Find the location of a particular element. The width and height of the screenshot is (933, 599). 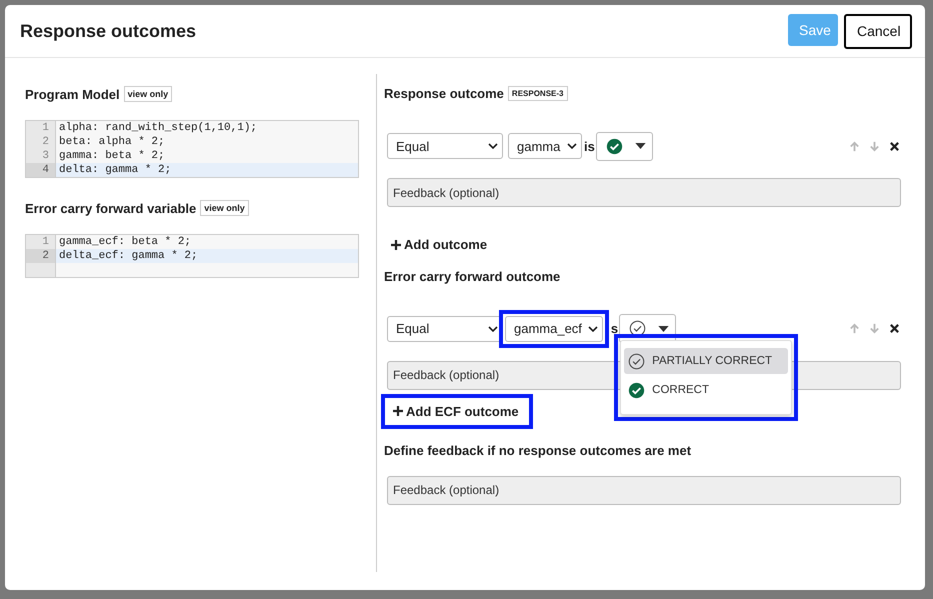

line-number: 4 is located at coordinates (41, 170).